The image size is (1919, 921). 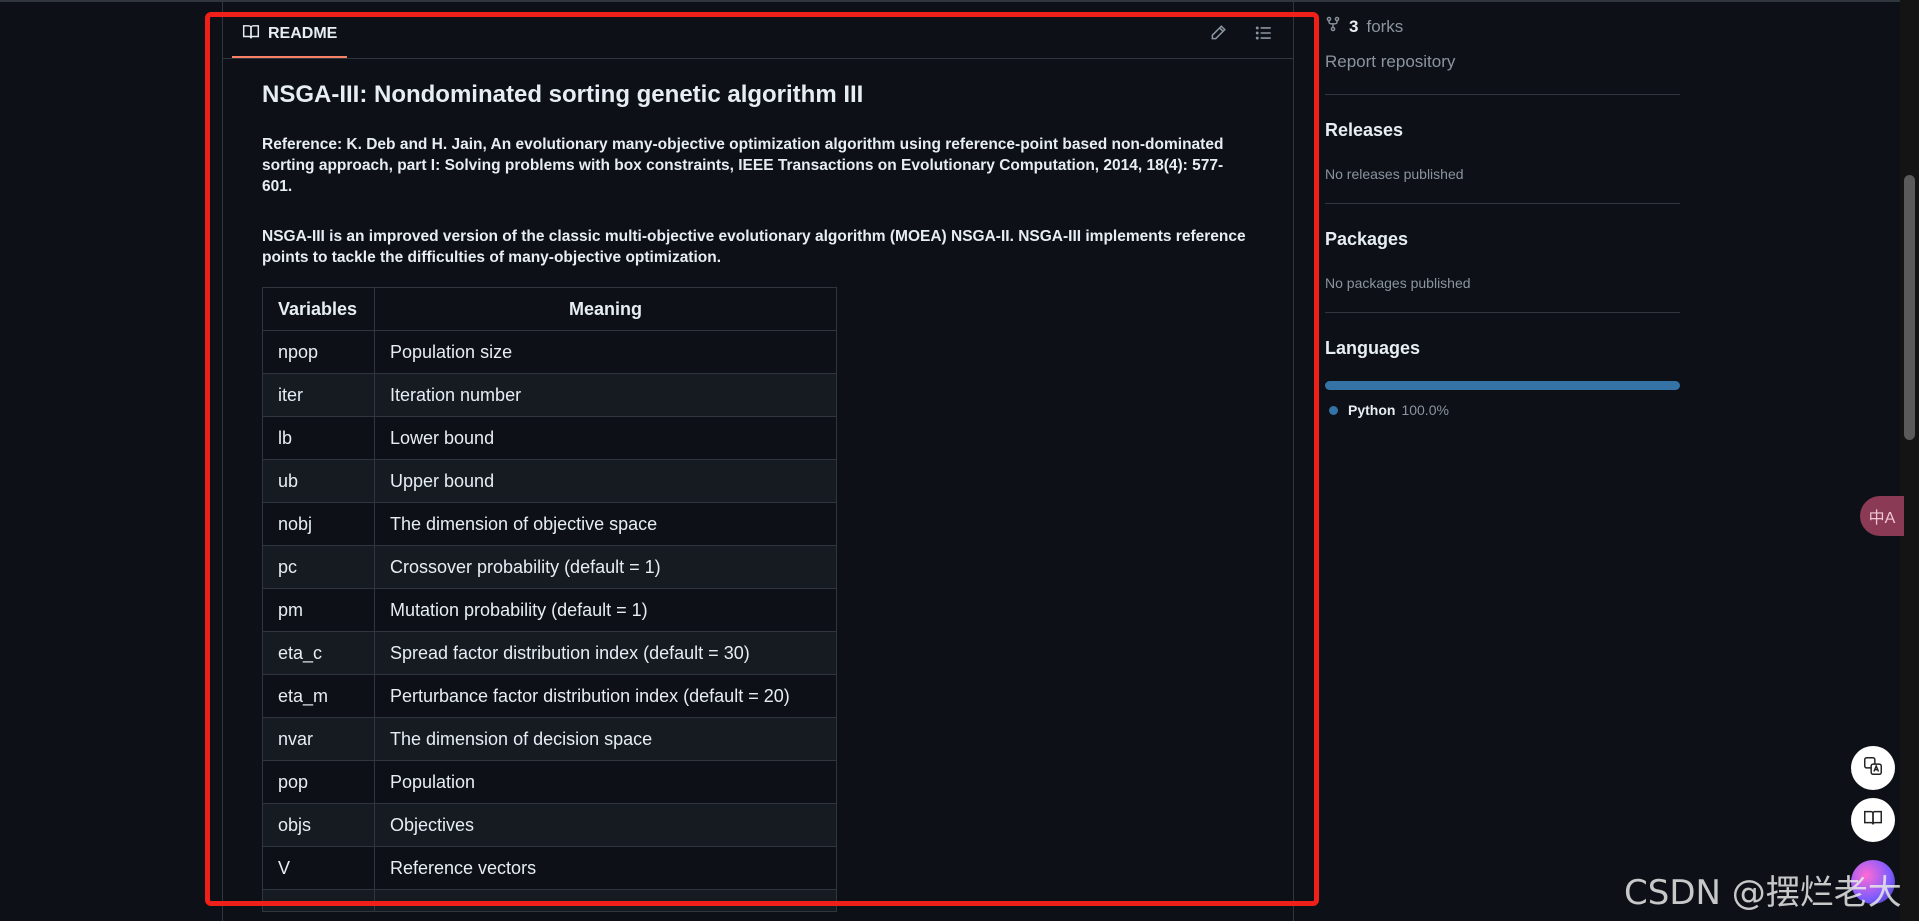 What do you see at coordinates (1385, 26) in the screenshot?
I see `forks-label: forks` at bounding box center [1385, 26].